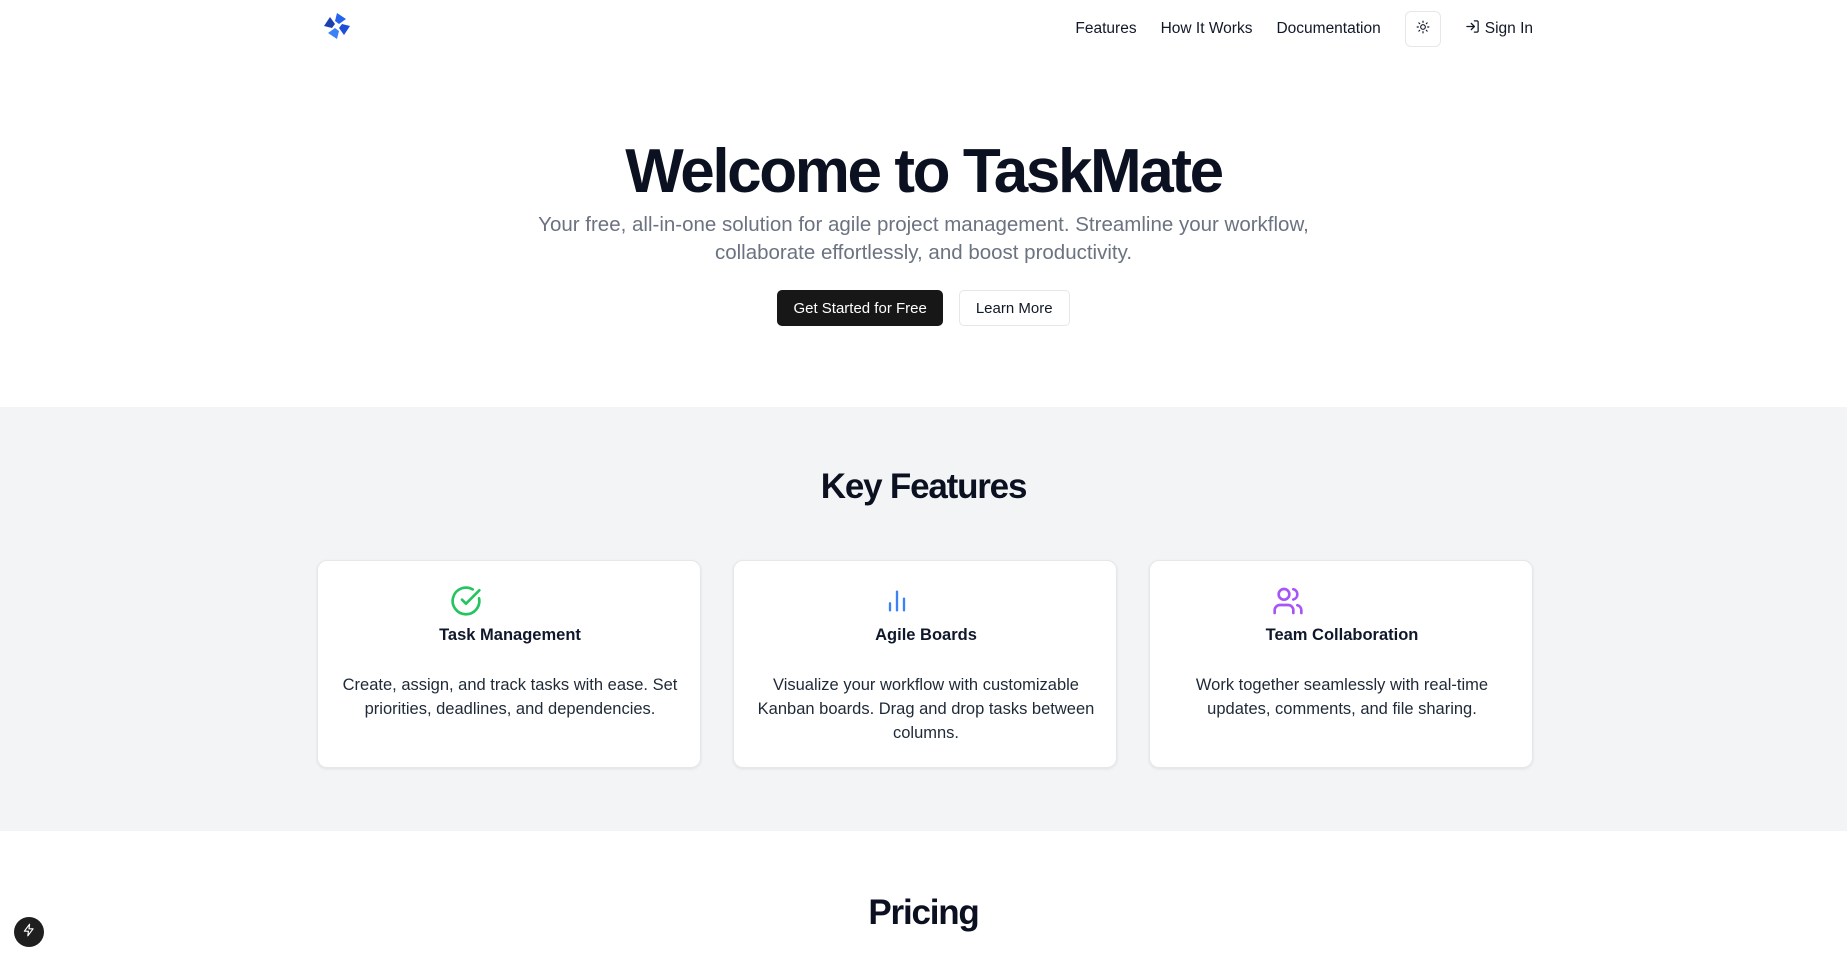 Image resolution: width=1847 pixels, height=962 pixels. What do you see at coordinates (1014, 308) in the screenshot?
I see `learn-more-button: Learn More` at bounding box center [1014, 308].